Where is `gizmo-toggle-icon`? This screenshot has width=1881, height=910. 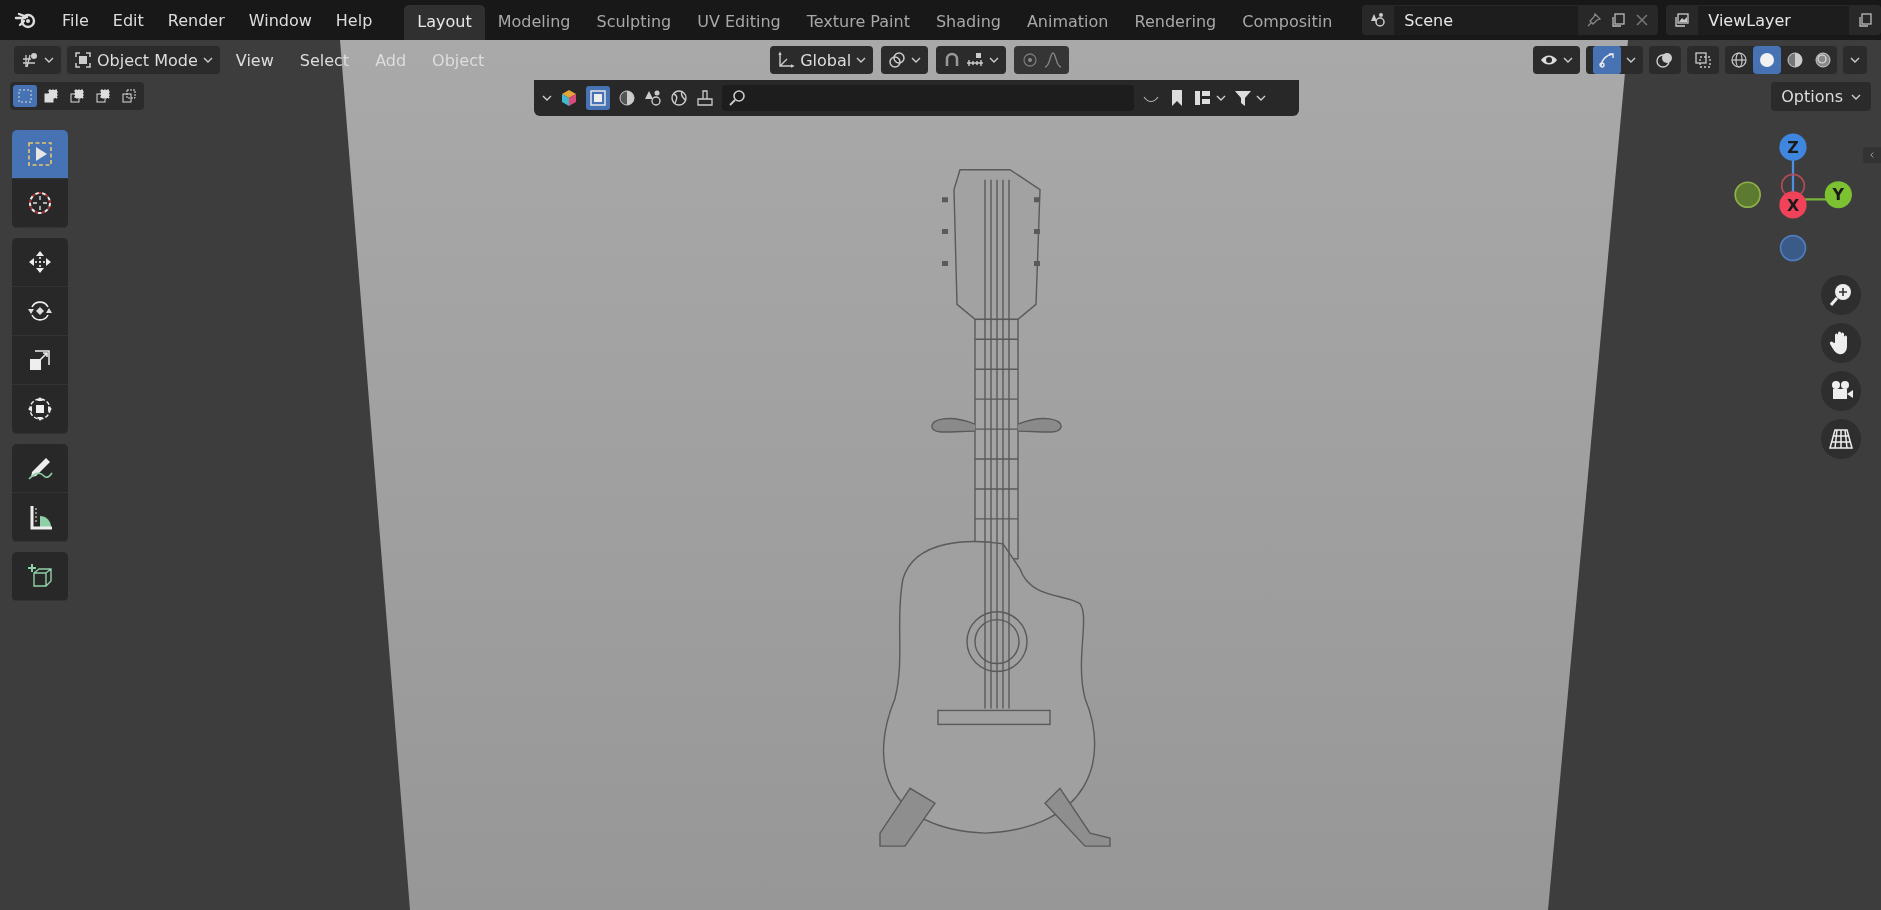
gizmo-toggle-icon is located at coordinates (1607, 60).